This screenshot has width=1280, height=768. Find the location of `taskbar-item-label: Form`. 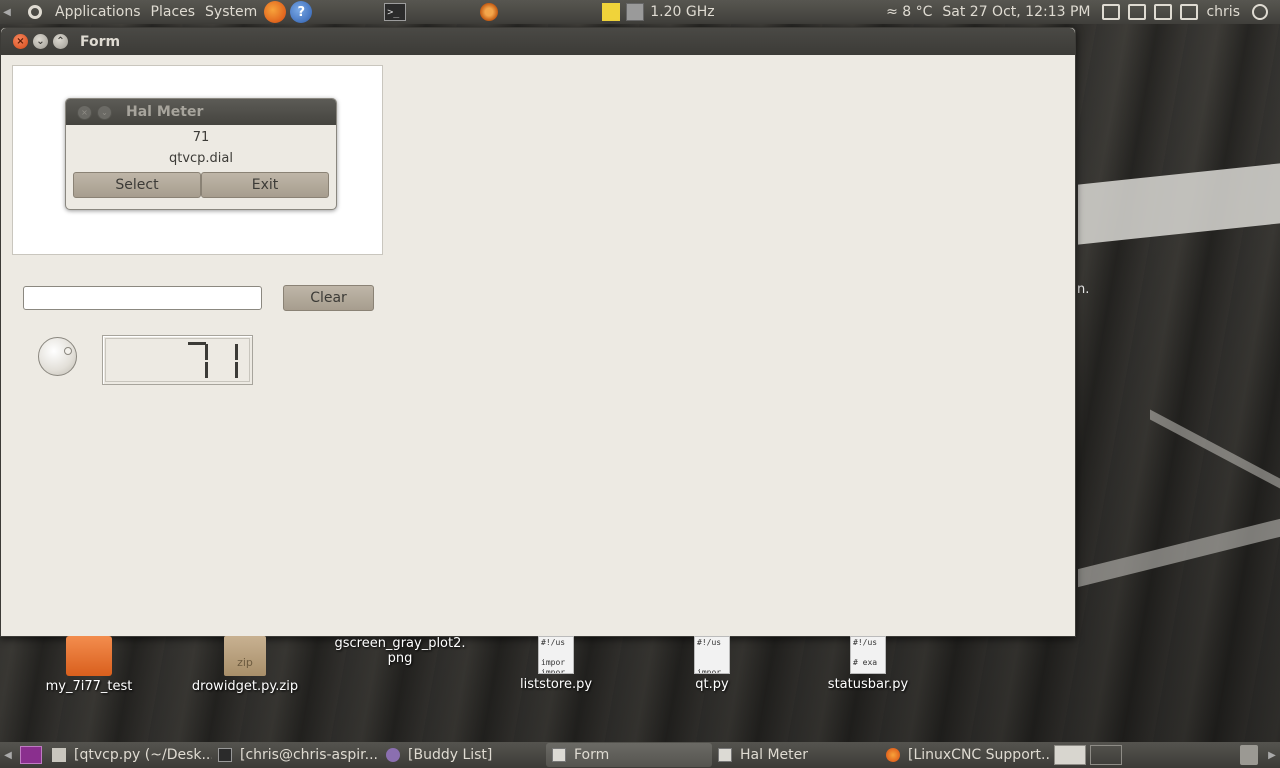

taskbar-item-label: Form is located at coordinates (592, 755).